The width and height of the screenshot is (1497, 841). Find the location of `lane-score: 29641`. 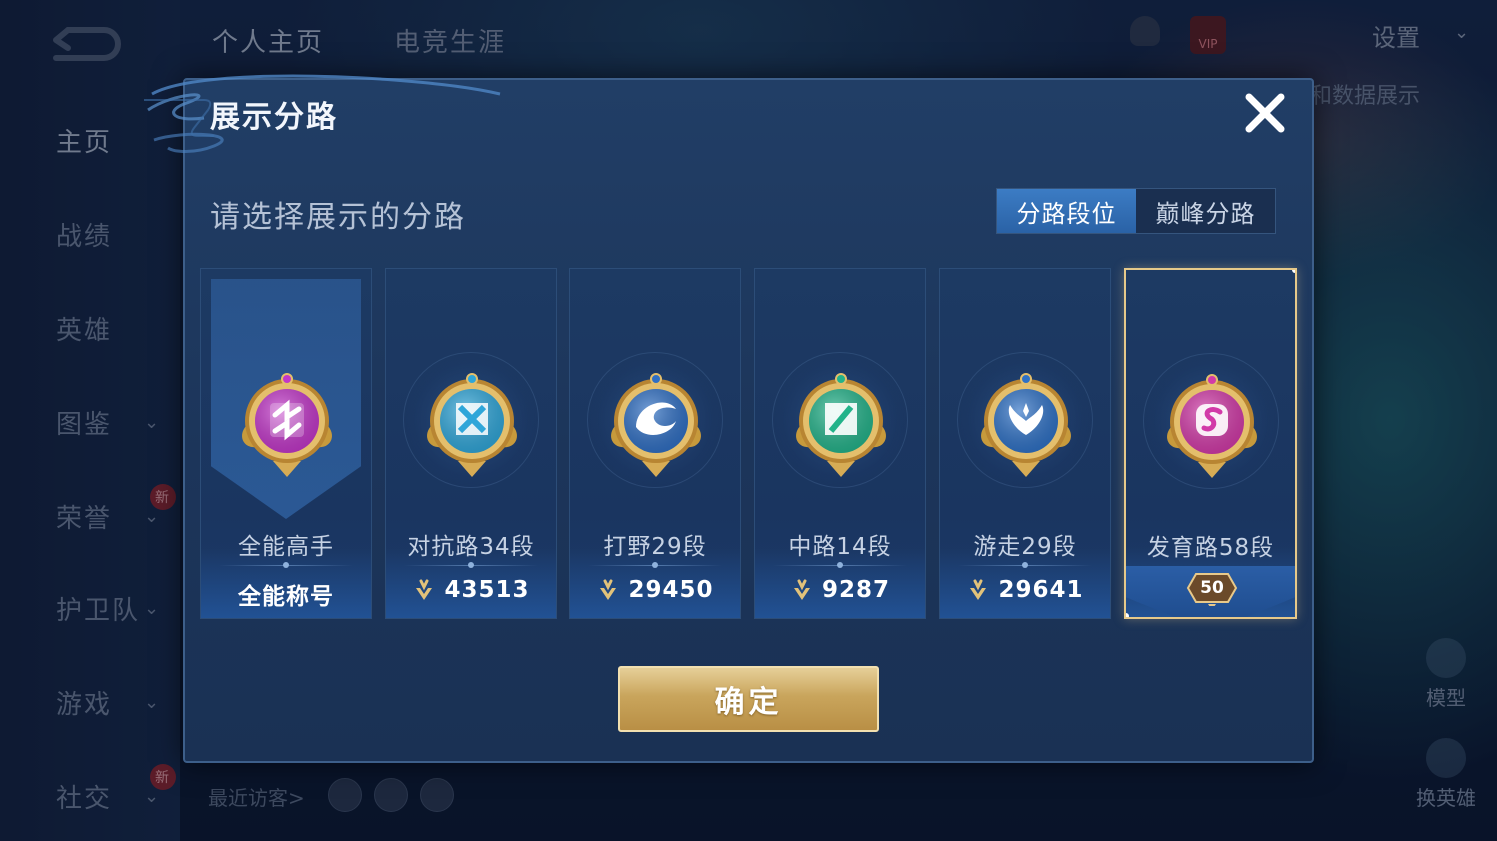

lane-score: 29641 is located at coordinates (1025, 590).